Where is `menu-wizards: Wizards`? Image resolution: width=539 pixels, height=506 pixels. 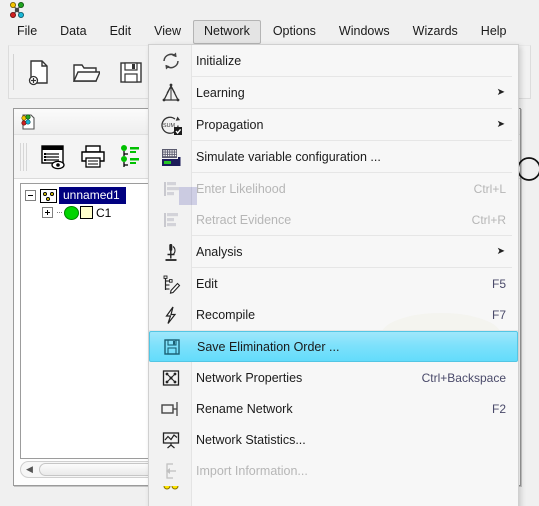
menu-wizards: Wizards is located at coordinates (435, 32).